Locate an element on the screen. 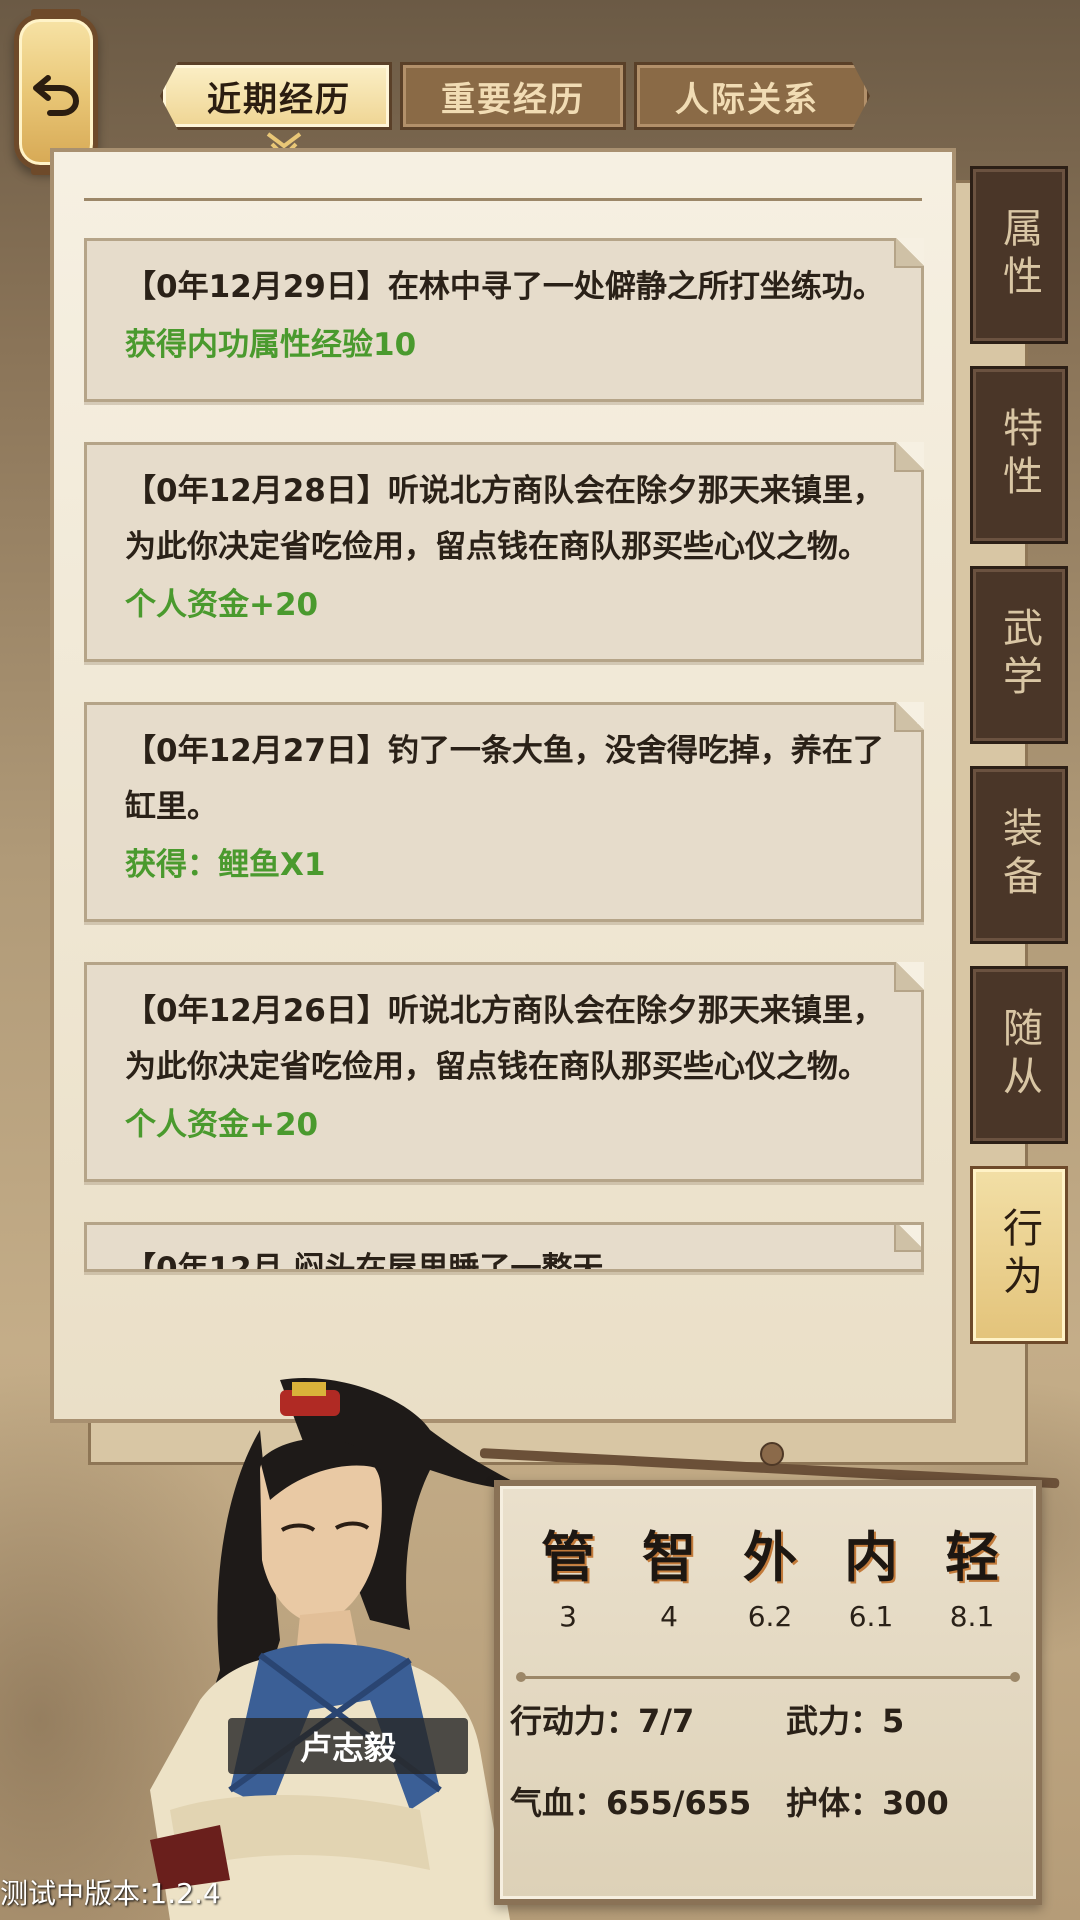  side-tab-behavior: 行为 is located at coordinates (1019, 1255).